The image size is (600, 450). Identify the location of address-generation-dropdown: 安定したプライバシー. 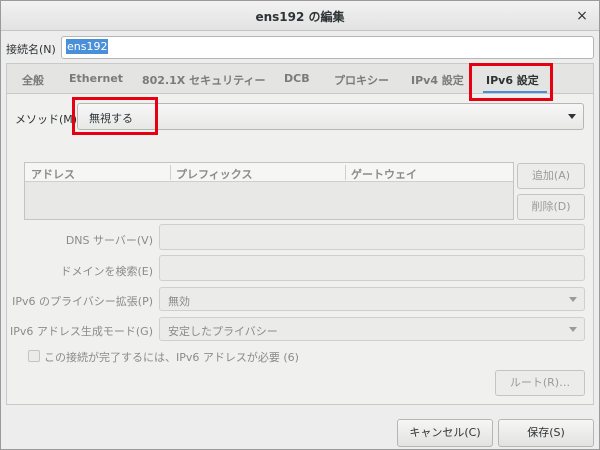
(372, 329).